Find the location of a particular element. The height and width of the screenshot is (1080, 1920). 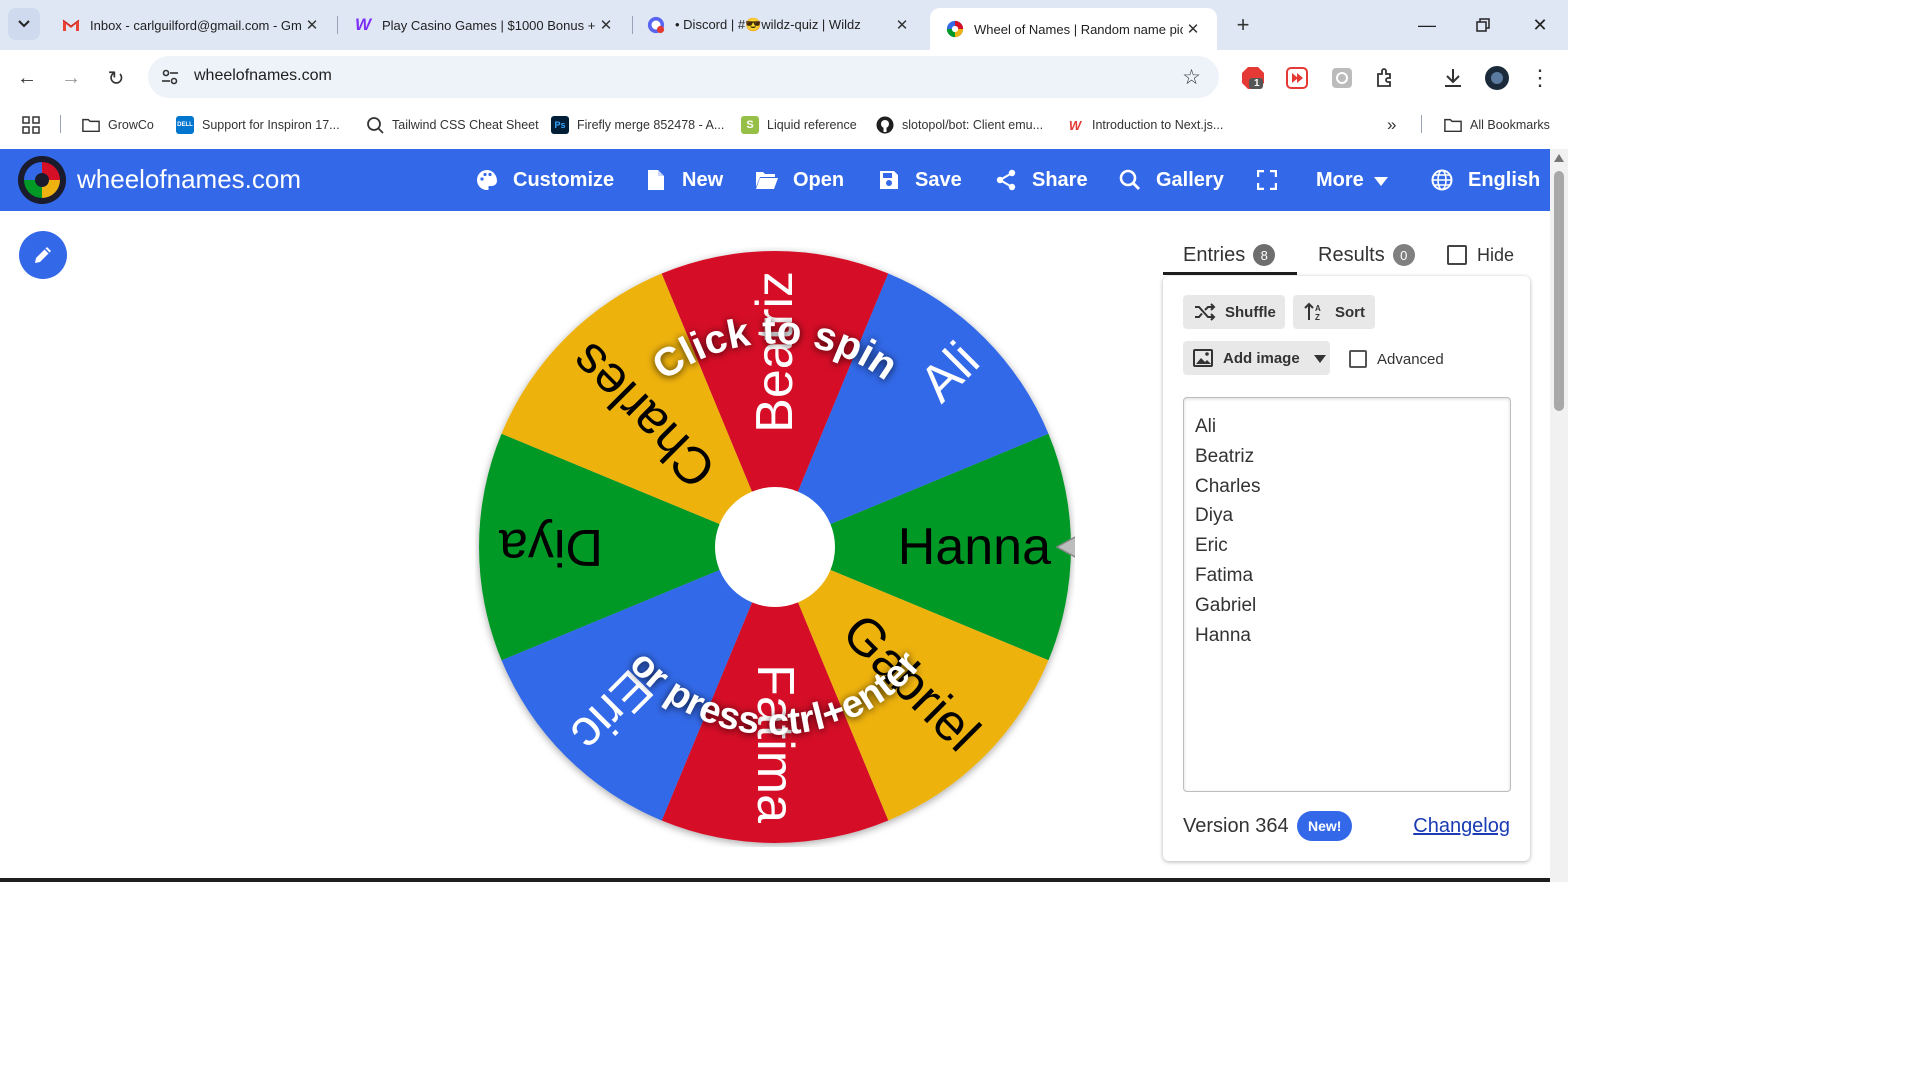

caret-down-icon is located at coordinates (1380, 180).